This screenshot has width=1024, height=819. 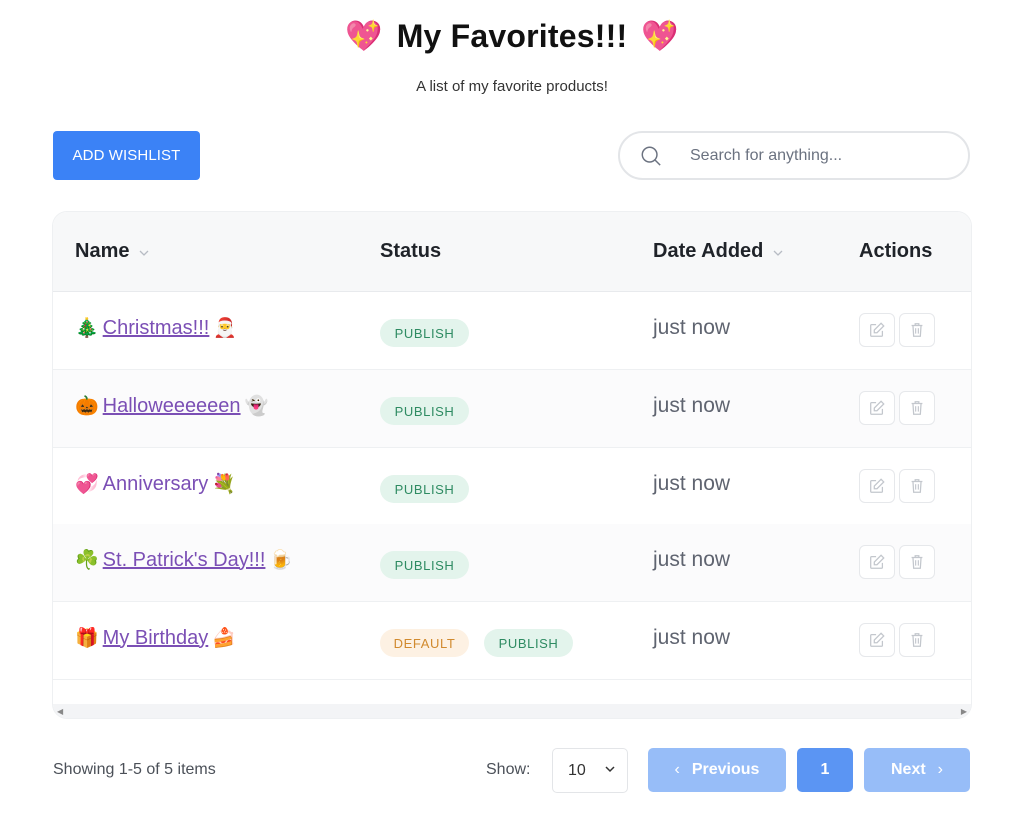 I want to click on page-size-select: 10, so click(x=590, y=770).